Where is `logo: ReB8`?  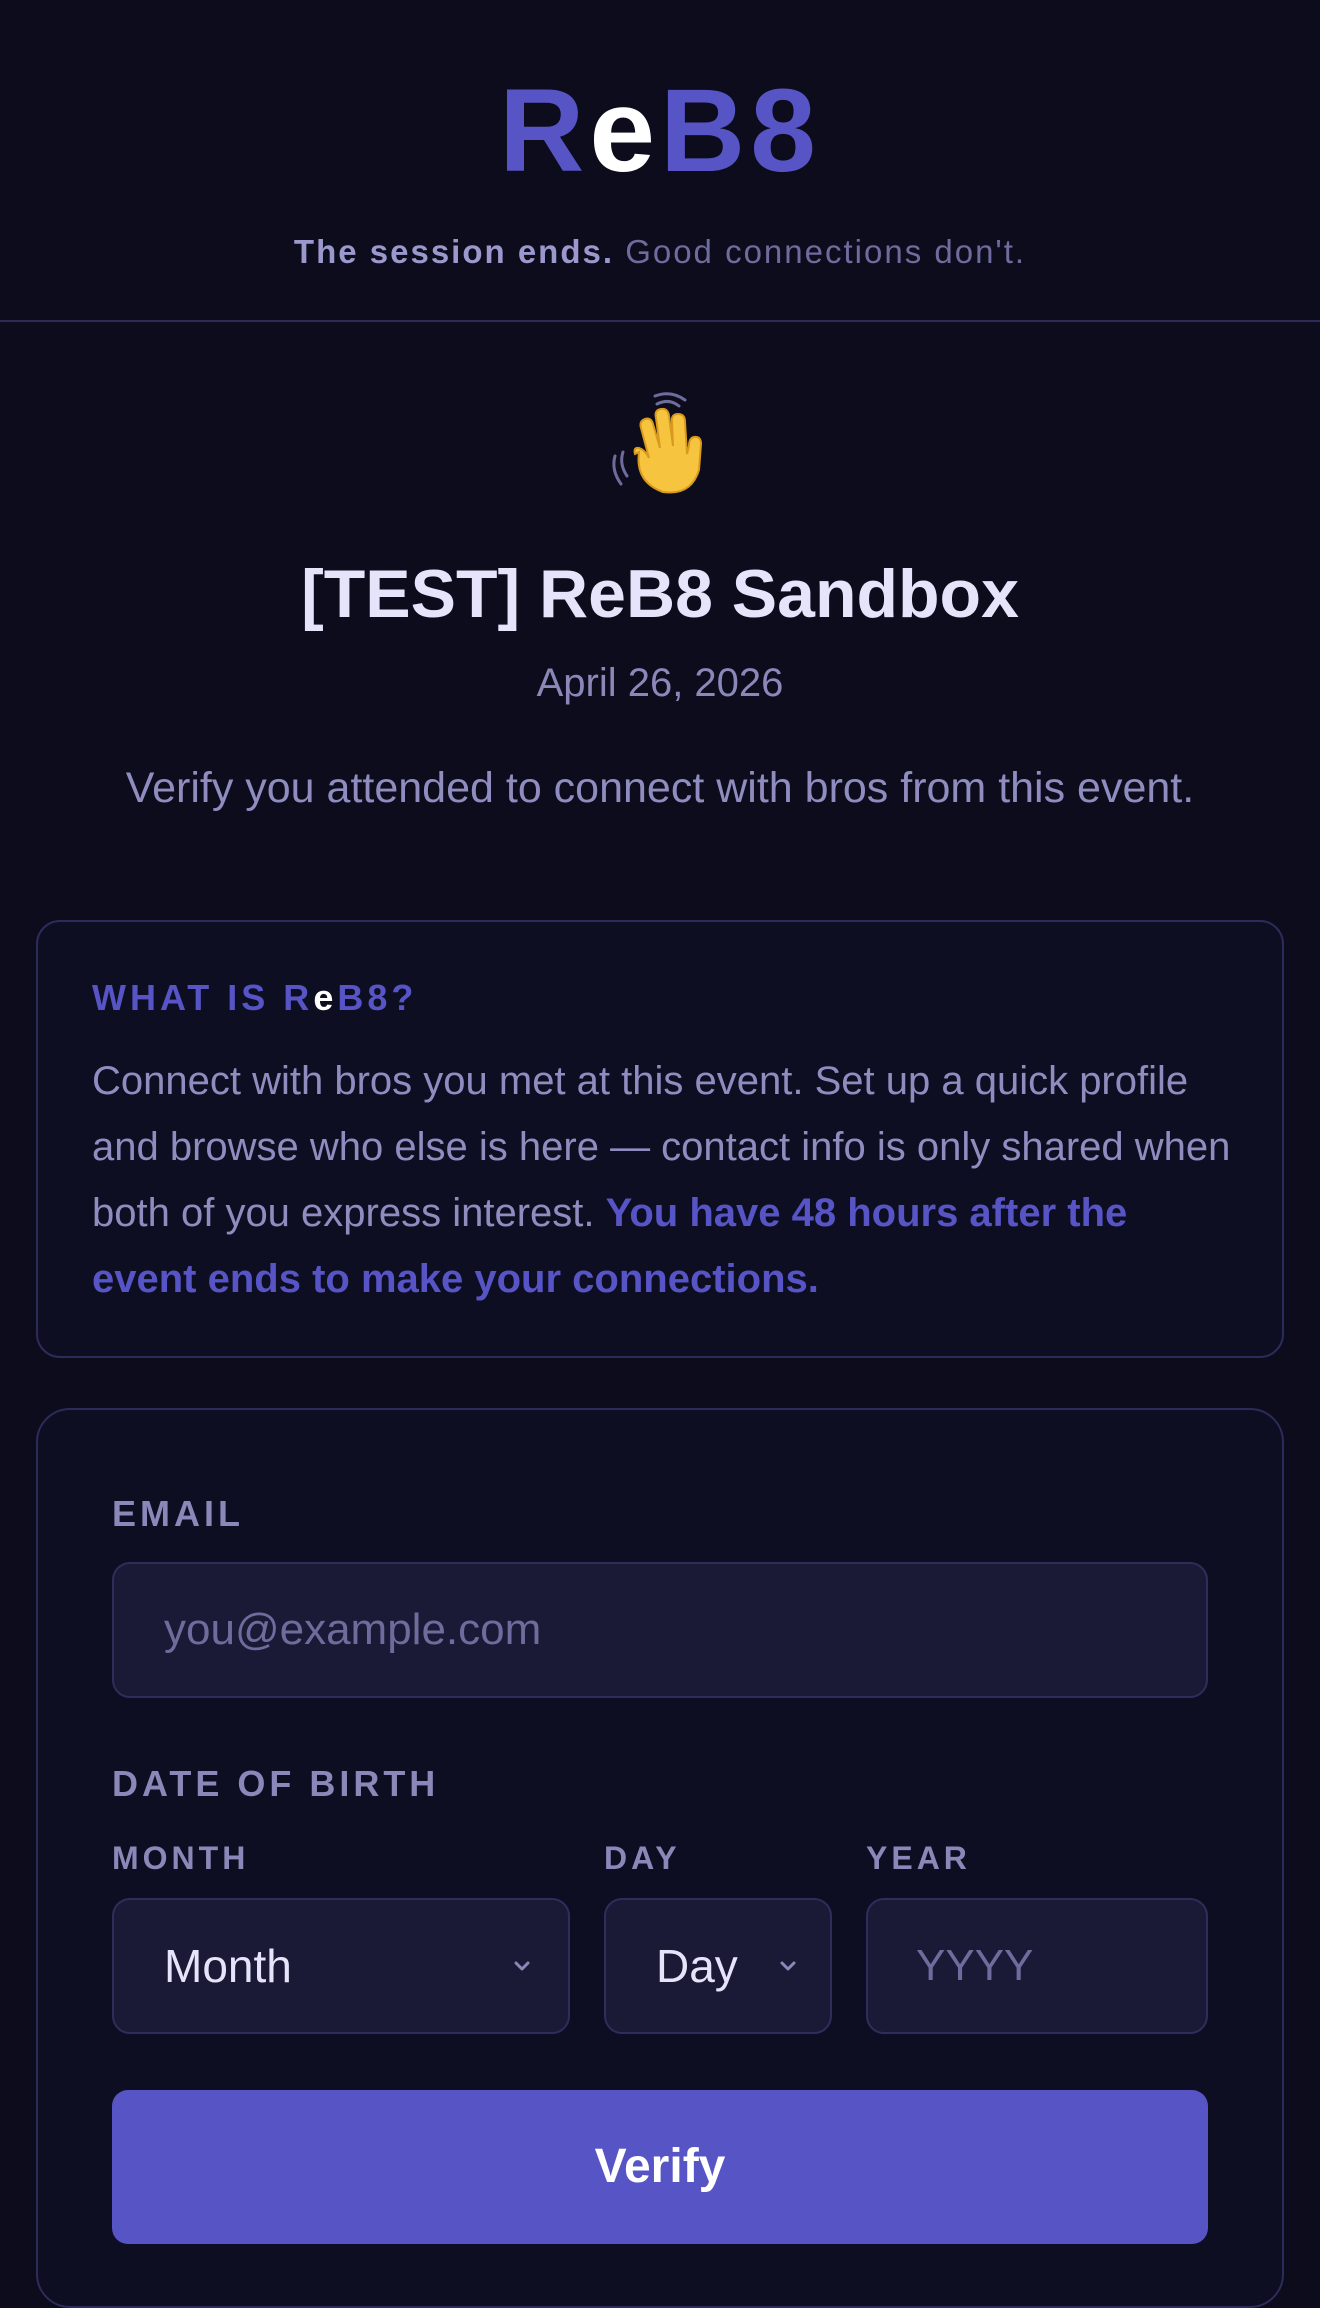 logo: ReB8 is located at coordinates (660, 131).